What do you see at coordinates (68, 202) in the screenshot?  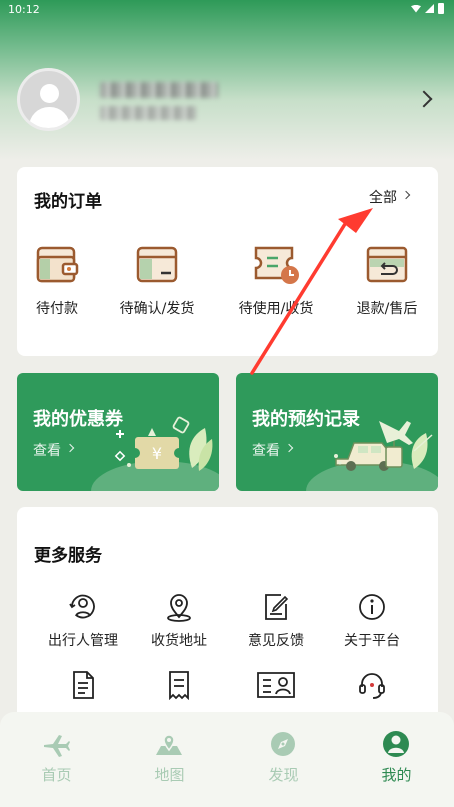 I see `orders-title: 我的订单` at bounding box center [68, 202].